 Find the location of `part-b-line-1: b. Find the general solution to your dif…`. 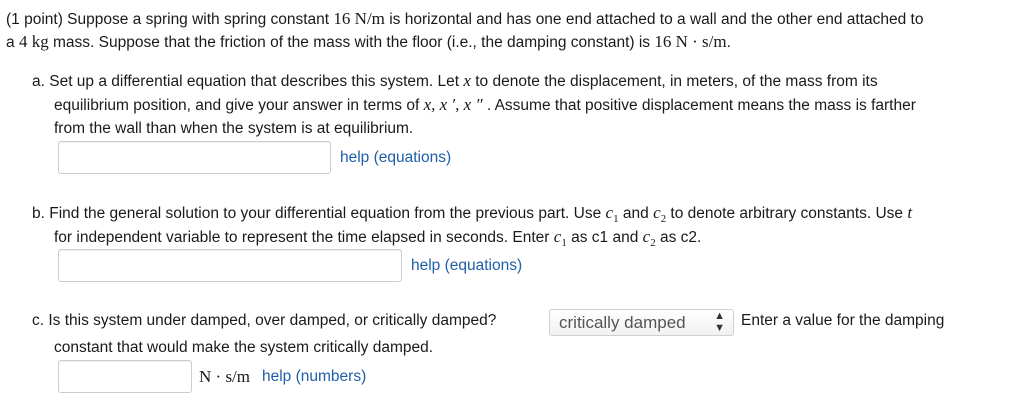

part-b-line-1: b. Find the general solution to your dif… is located at coordinates (472, 214).